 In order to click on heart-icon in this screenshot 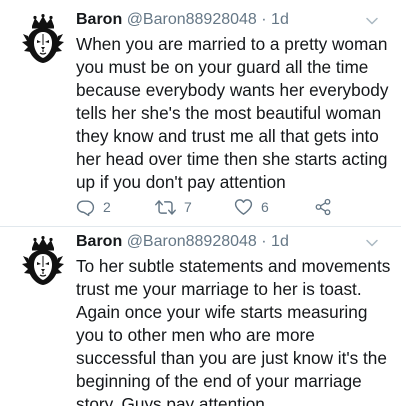, I will do `click(243, 207)`.